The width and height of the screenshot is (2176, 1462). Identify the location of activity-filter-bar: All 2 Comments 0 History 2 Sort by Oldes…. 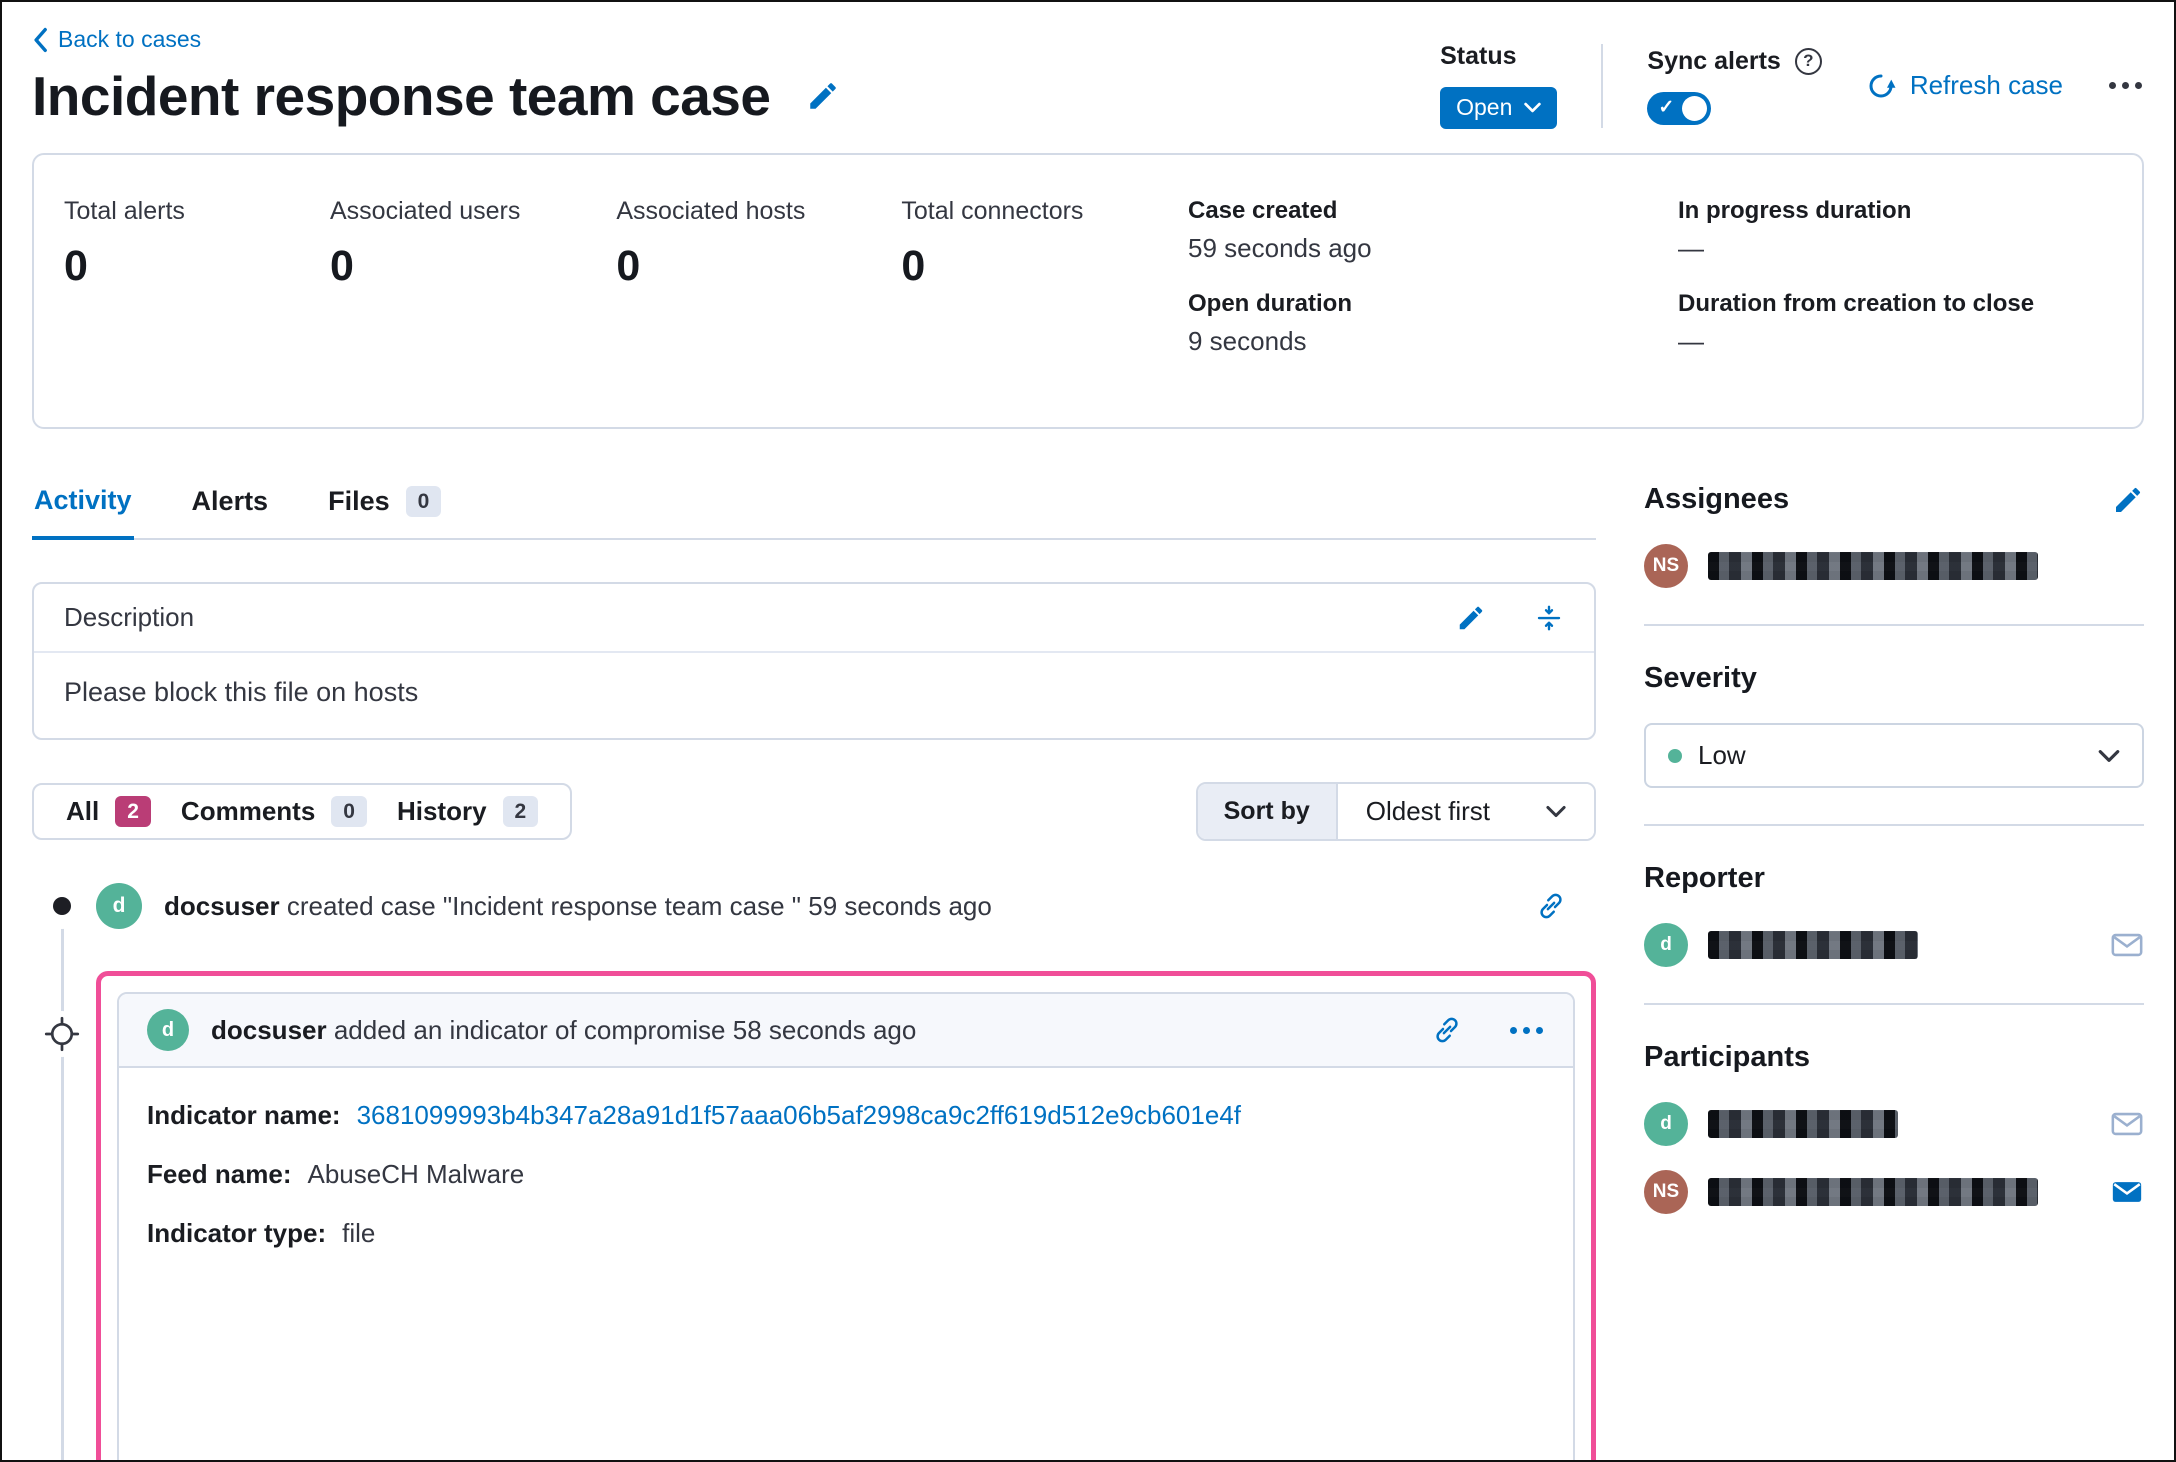
(814, 811).